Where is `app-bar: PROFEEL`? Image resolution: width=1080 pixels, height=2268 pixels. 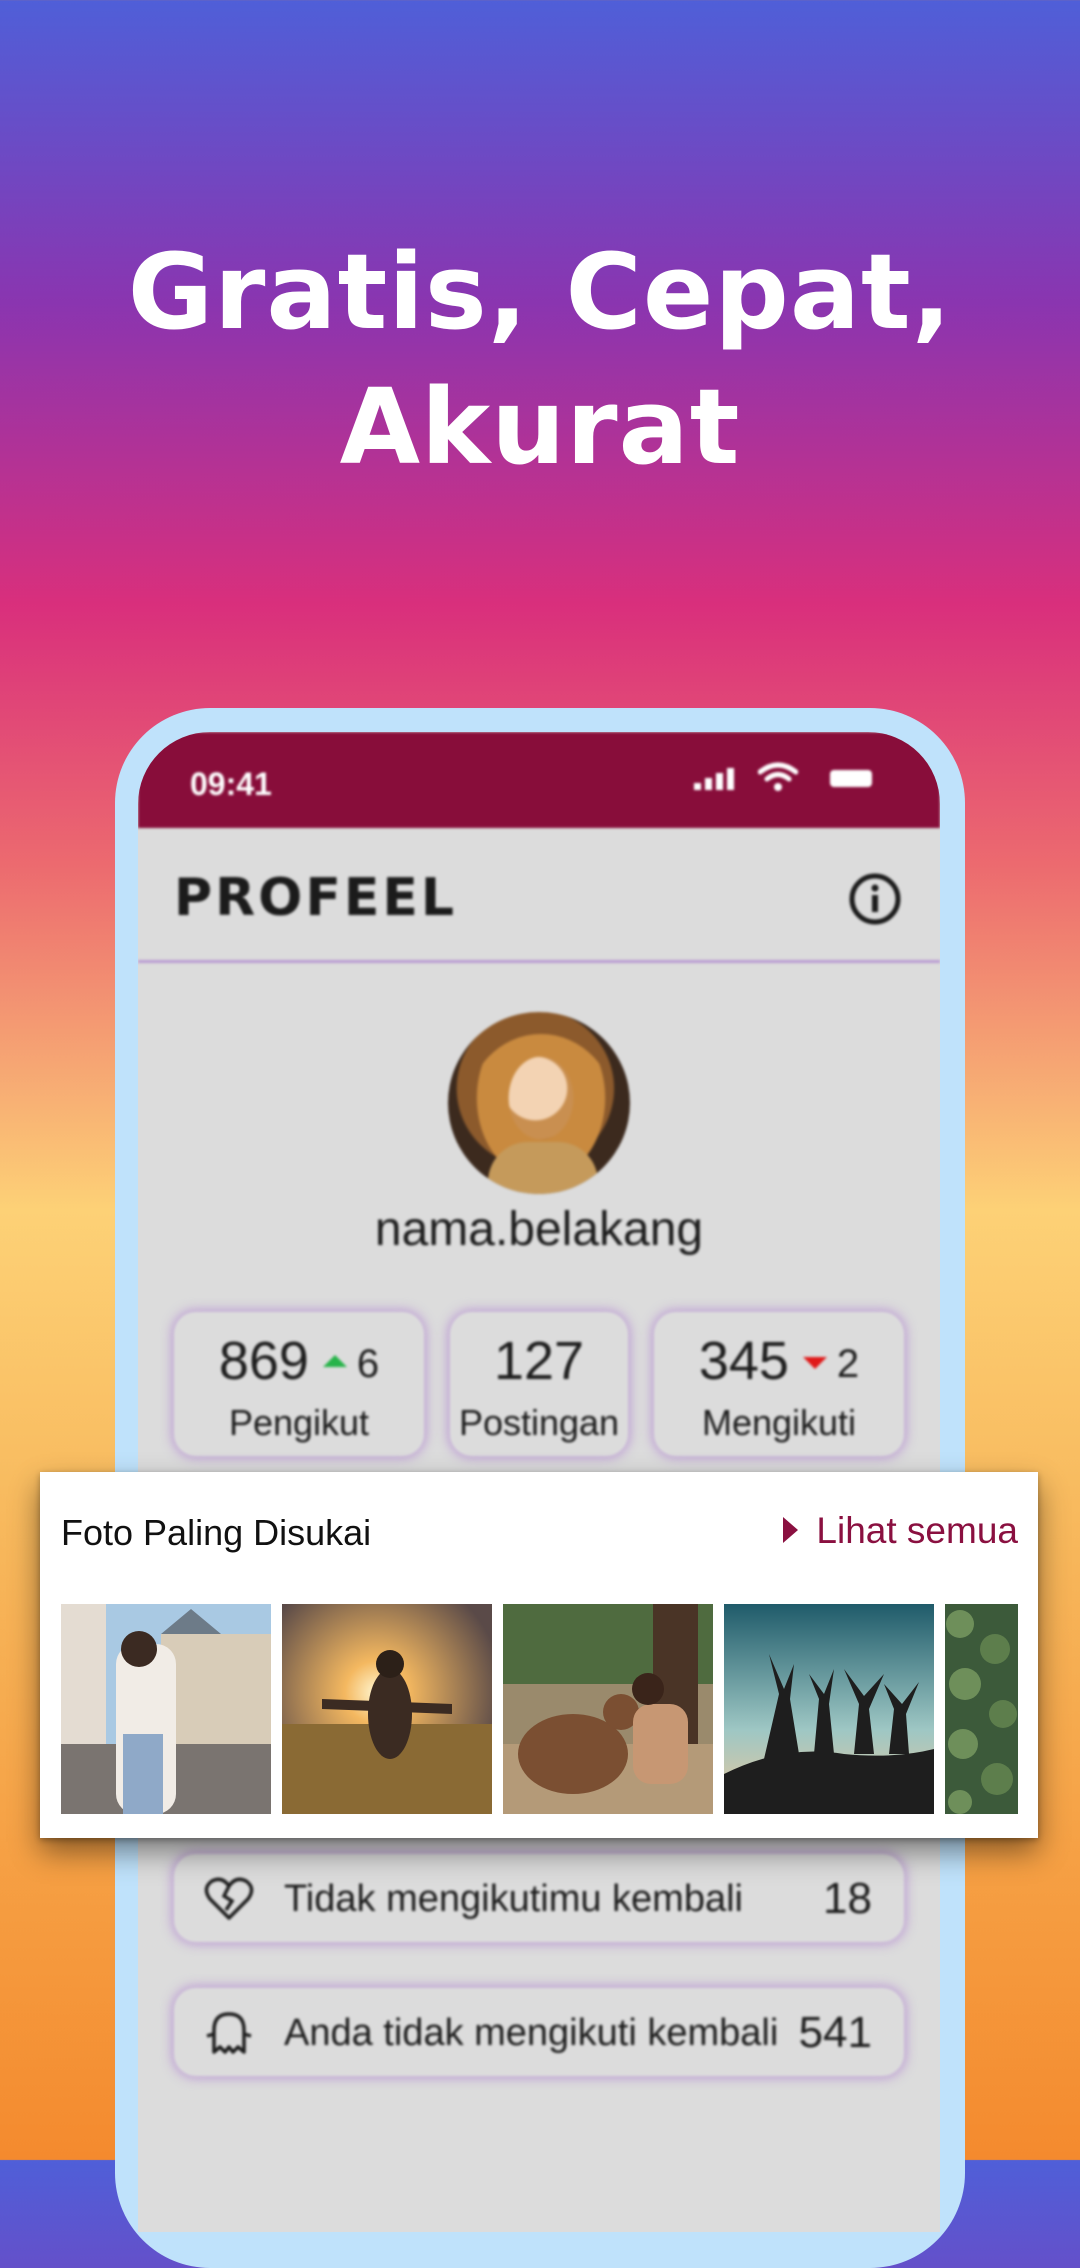 app-bar: PROFEEL is located at coordinates (539, 895).